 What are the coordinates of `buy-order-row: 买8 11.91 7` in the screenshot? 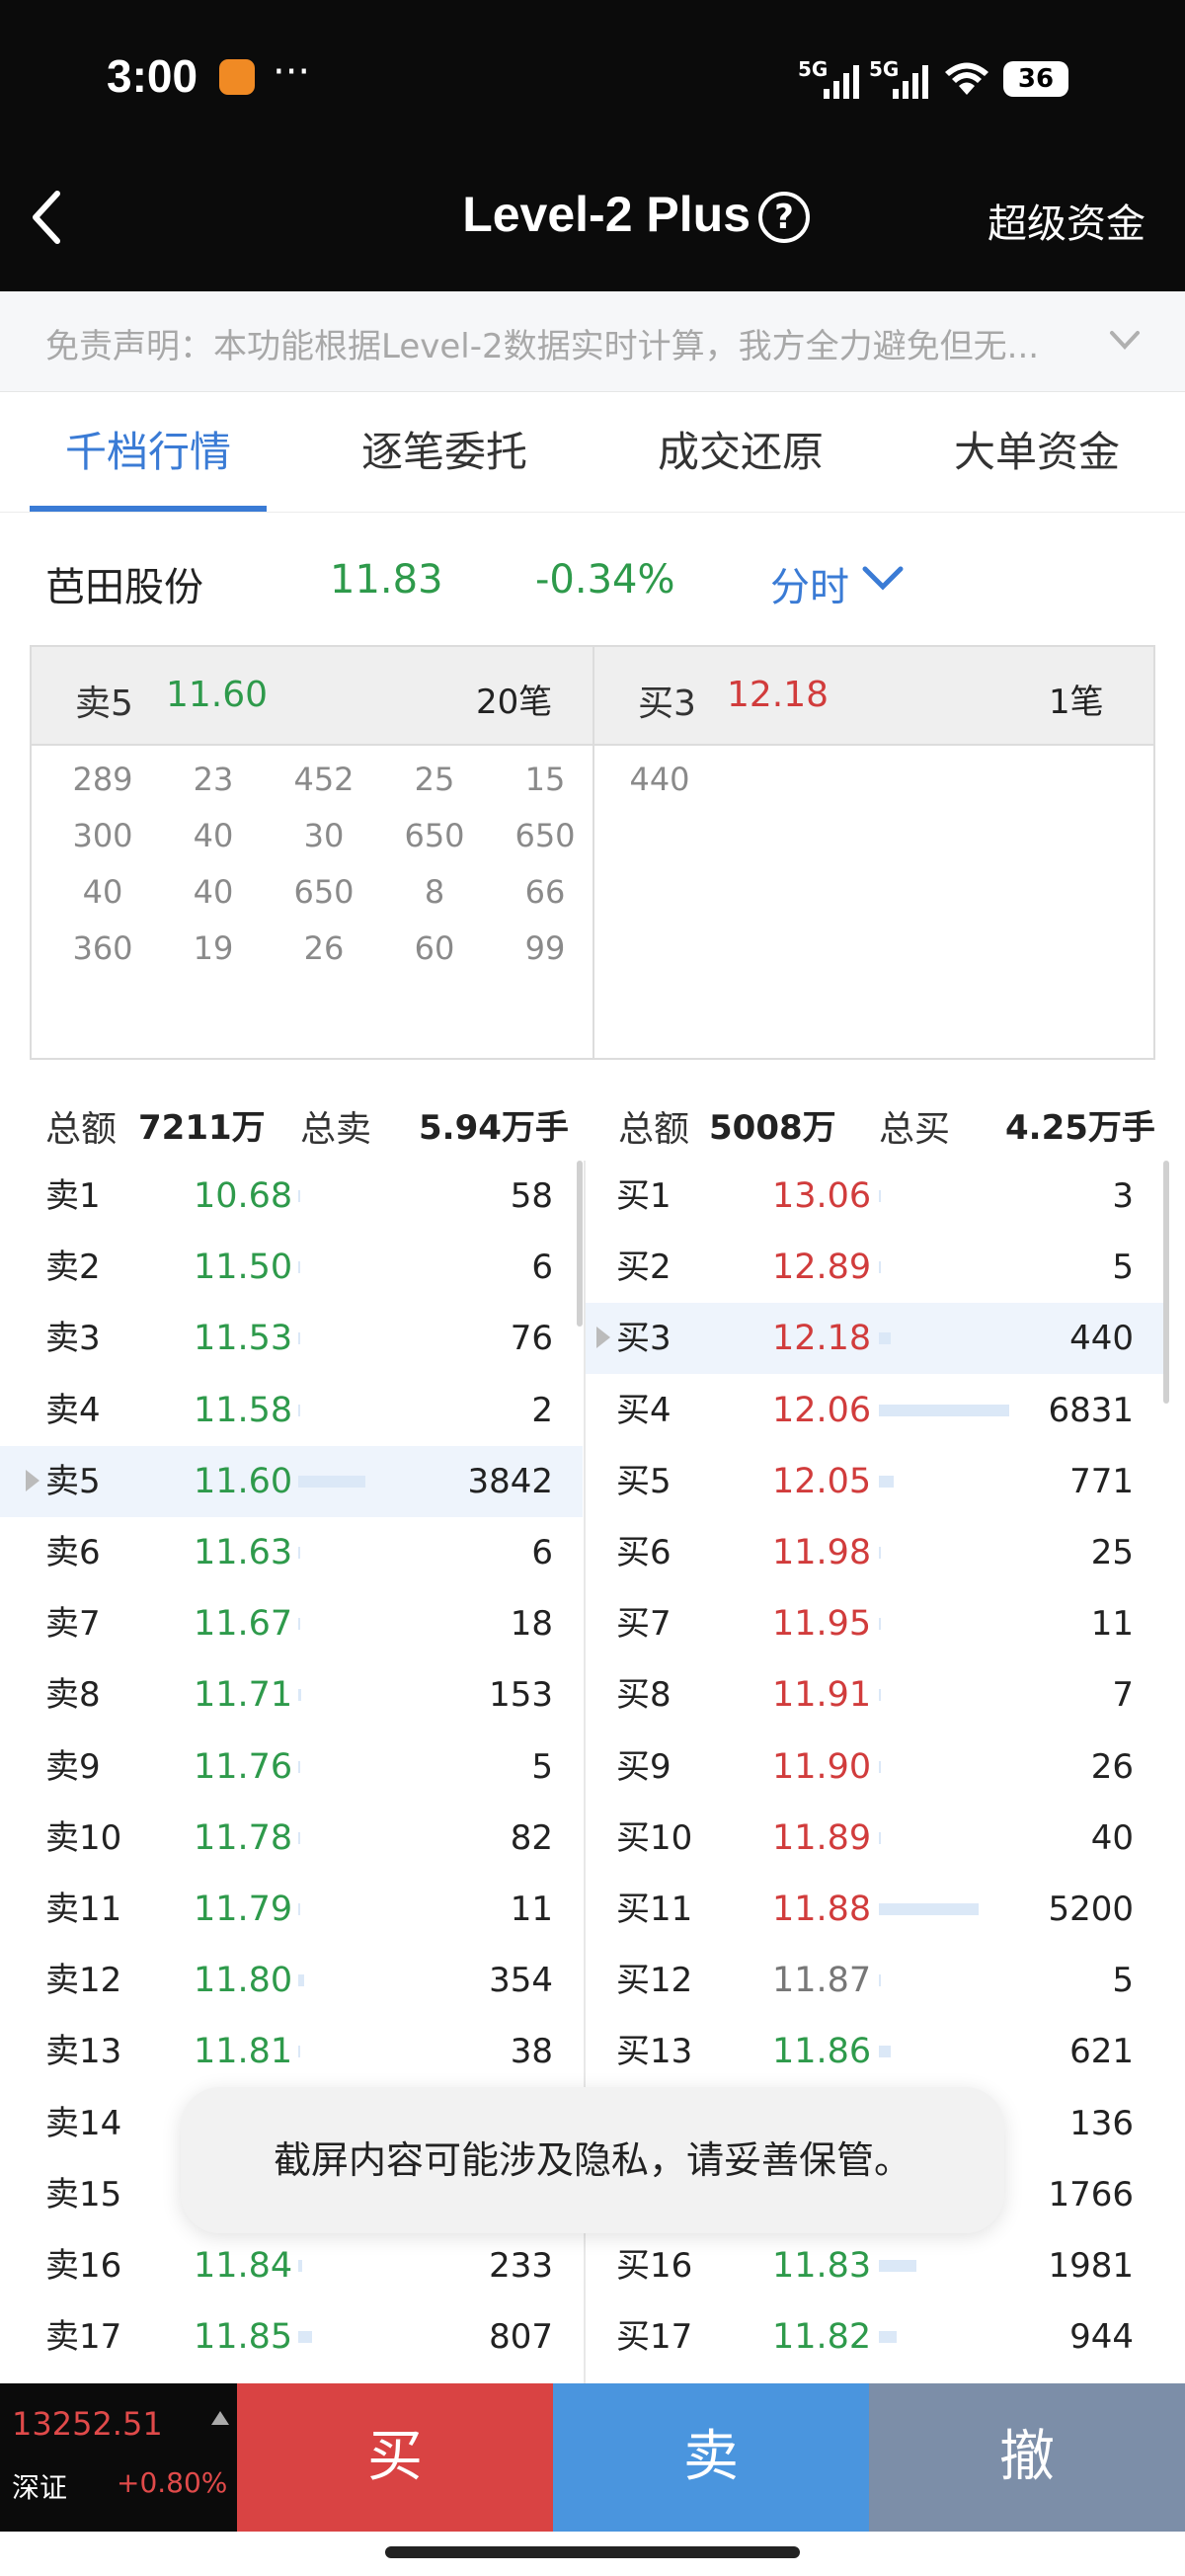 It's located at (874, 1695).